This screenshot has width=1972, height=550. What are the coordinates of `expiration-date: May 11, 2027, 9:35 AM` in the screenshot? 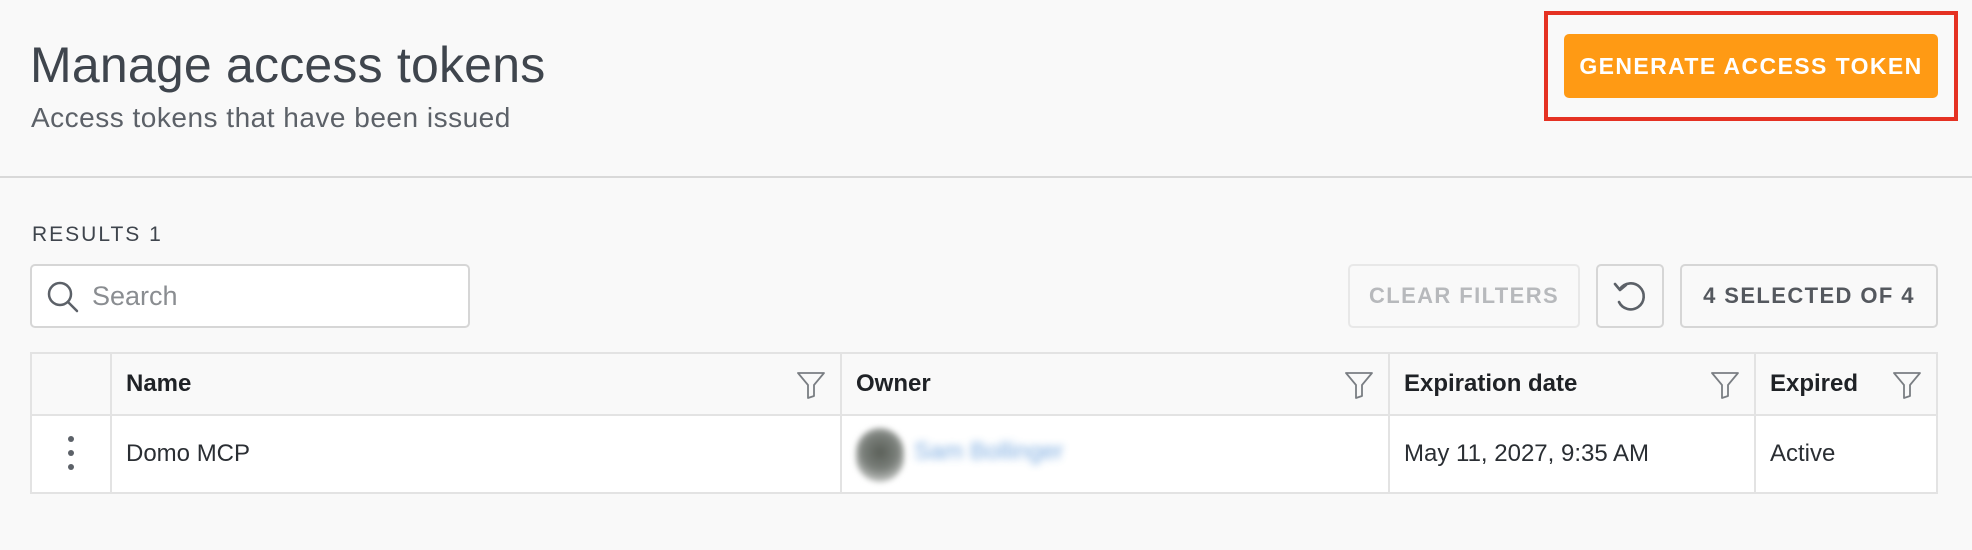 It's located at (1527, 453).